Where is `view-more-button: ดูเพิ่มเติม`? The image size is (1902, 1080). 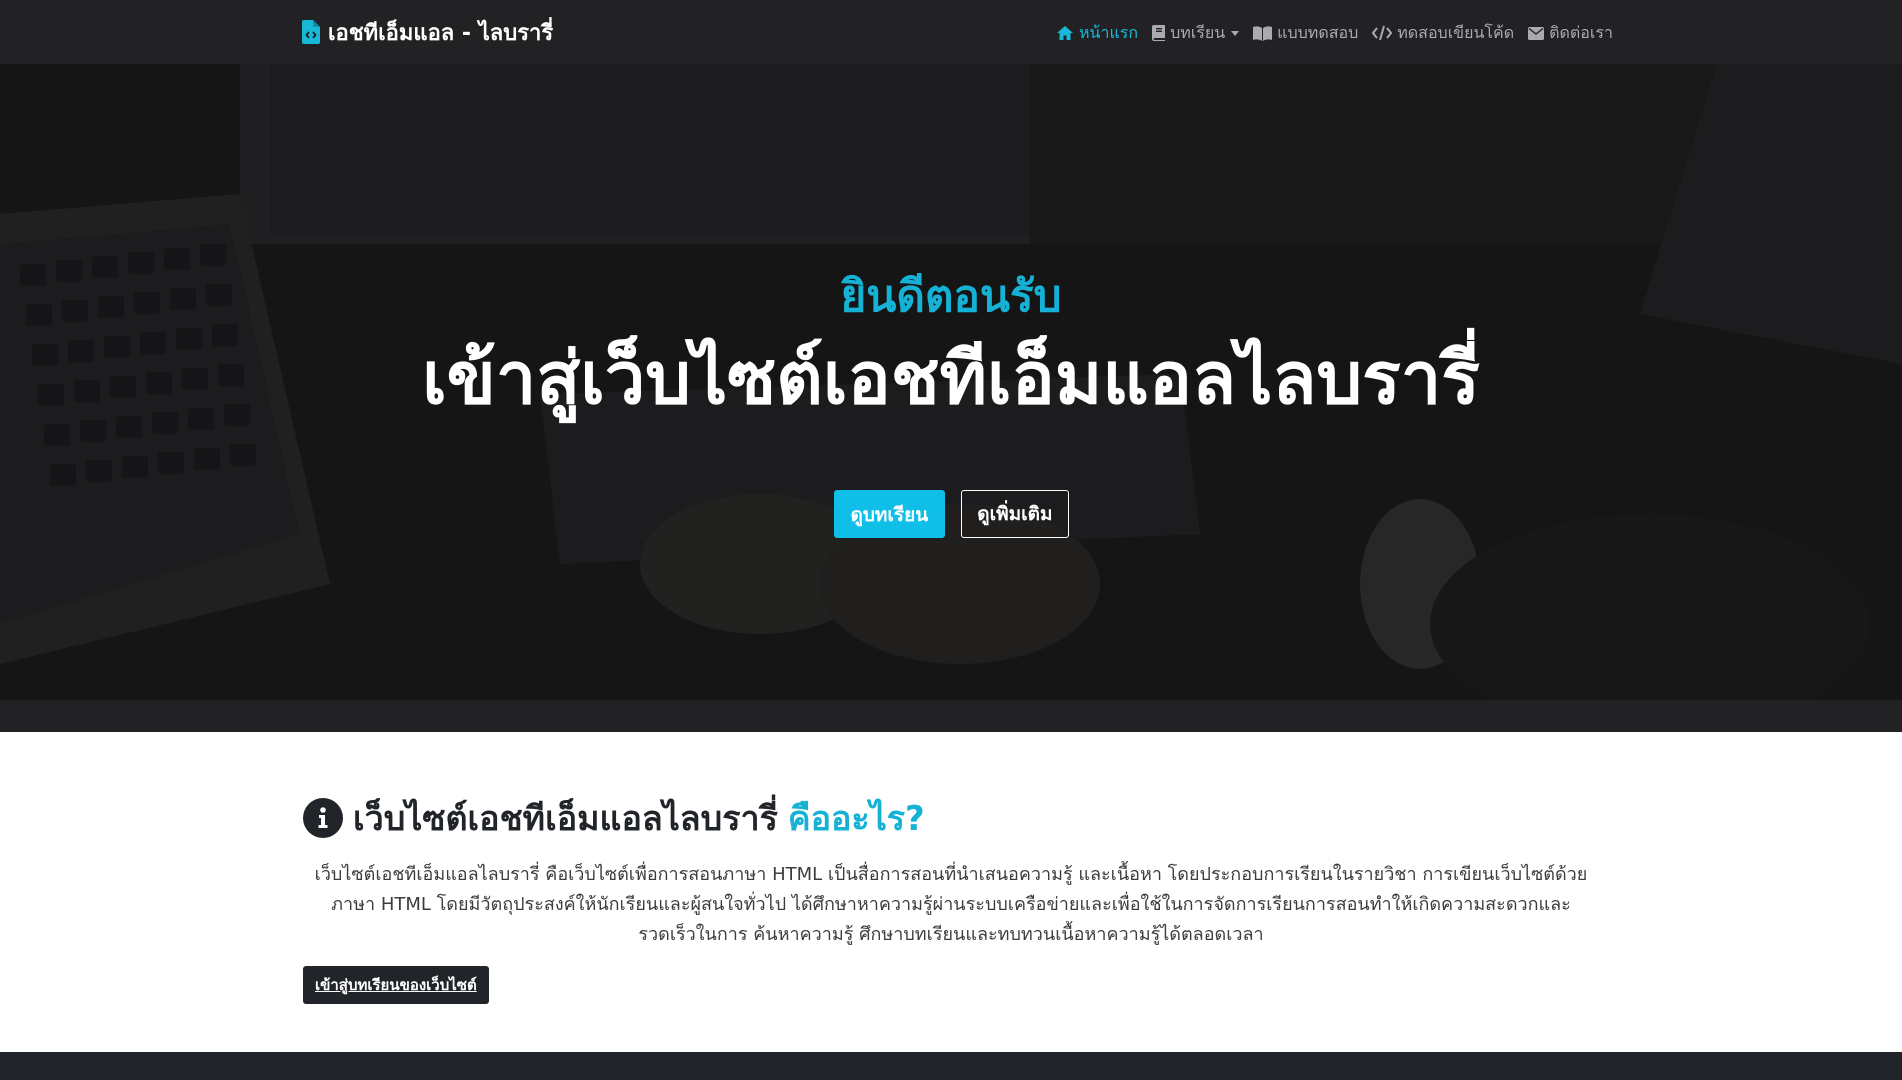
view-more-button: ดูเพิ่มเติม is located at coordinates (1015, 514).